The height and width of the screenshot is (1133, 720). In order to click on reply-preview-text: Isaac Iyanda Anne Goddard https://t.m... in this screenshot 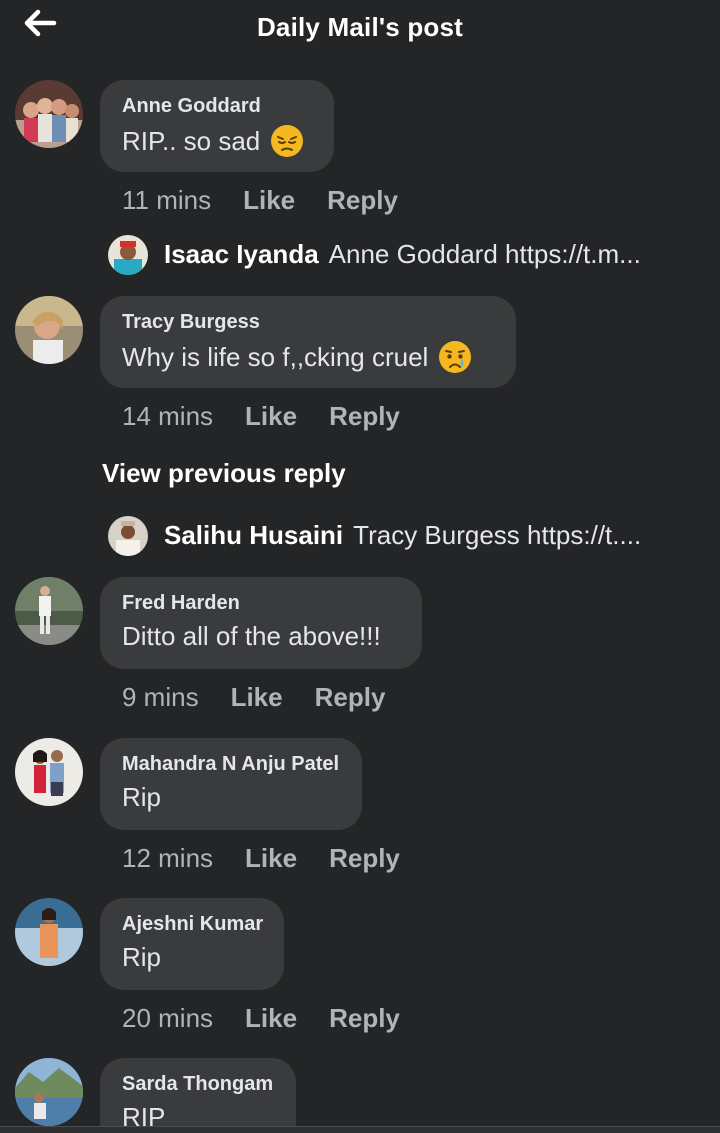, I will do `click(402, 254)`.